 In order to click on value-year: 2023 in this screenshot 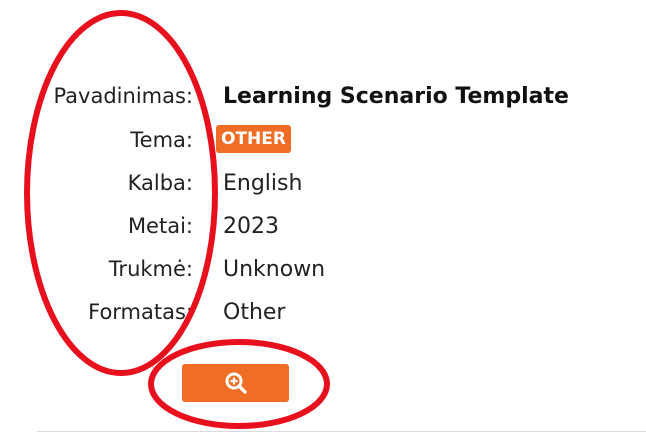, I will do `click(251, 226)`.